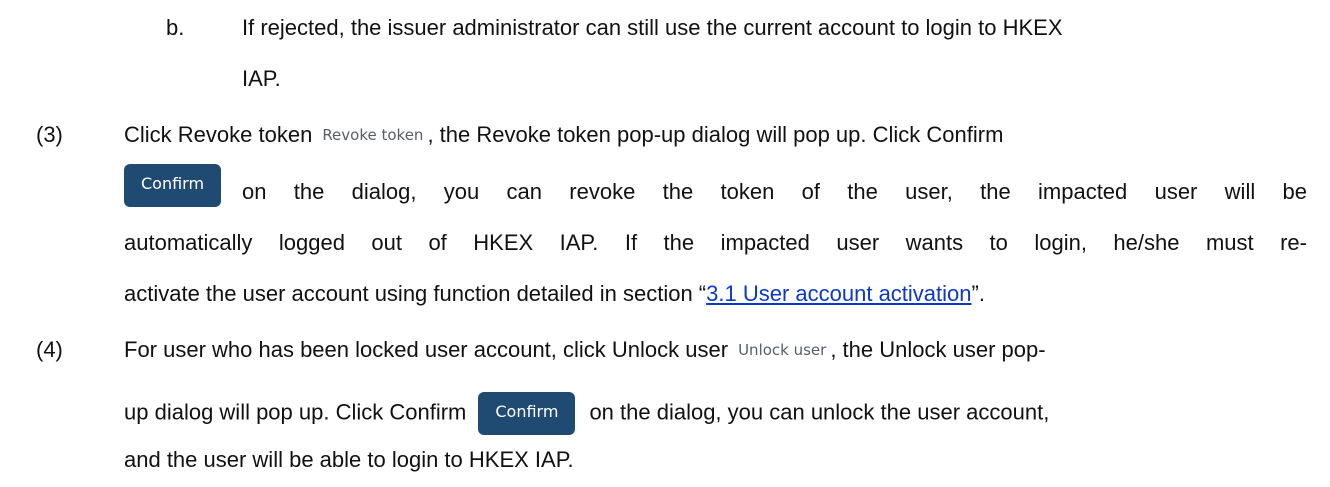  What do you see at coordinates (175, 27) in the screenshot?
I see `list-marker-b: b.` at bounding box center [175, 27].